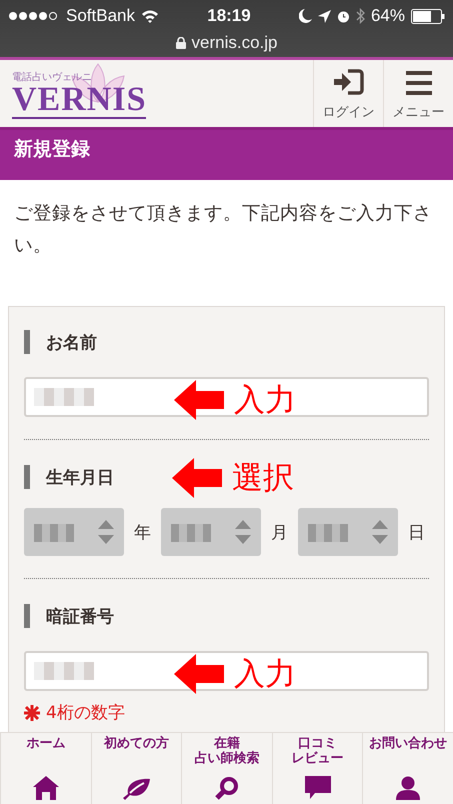 The width and height of the screenshot is (453, 804). What do you see at coordinates (34, 16) in the screenshot?
I see `signal-icon` at bounding box center [34, 16].